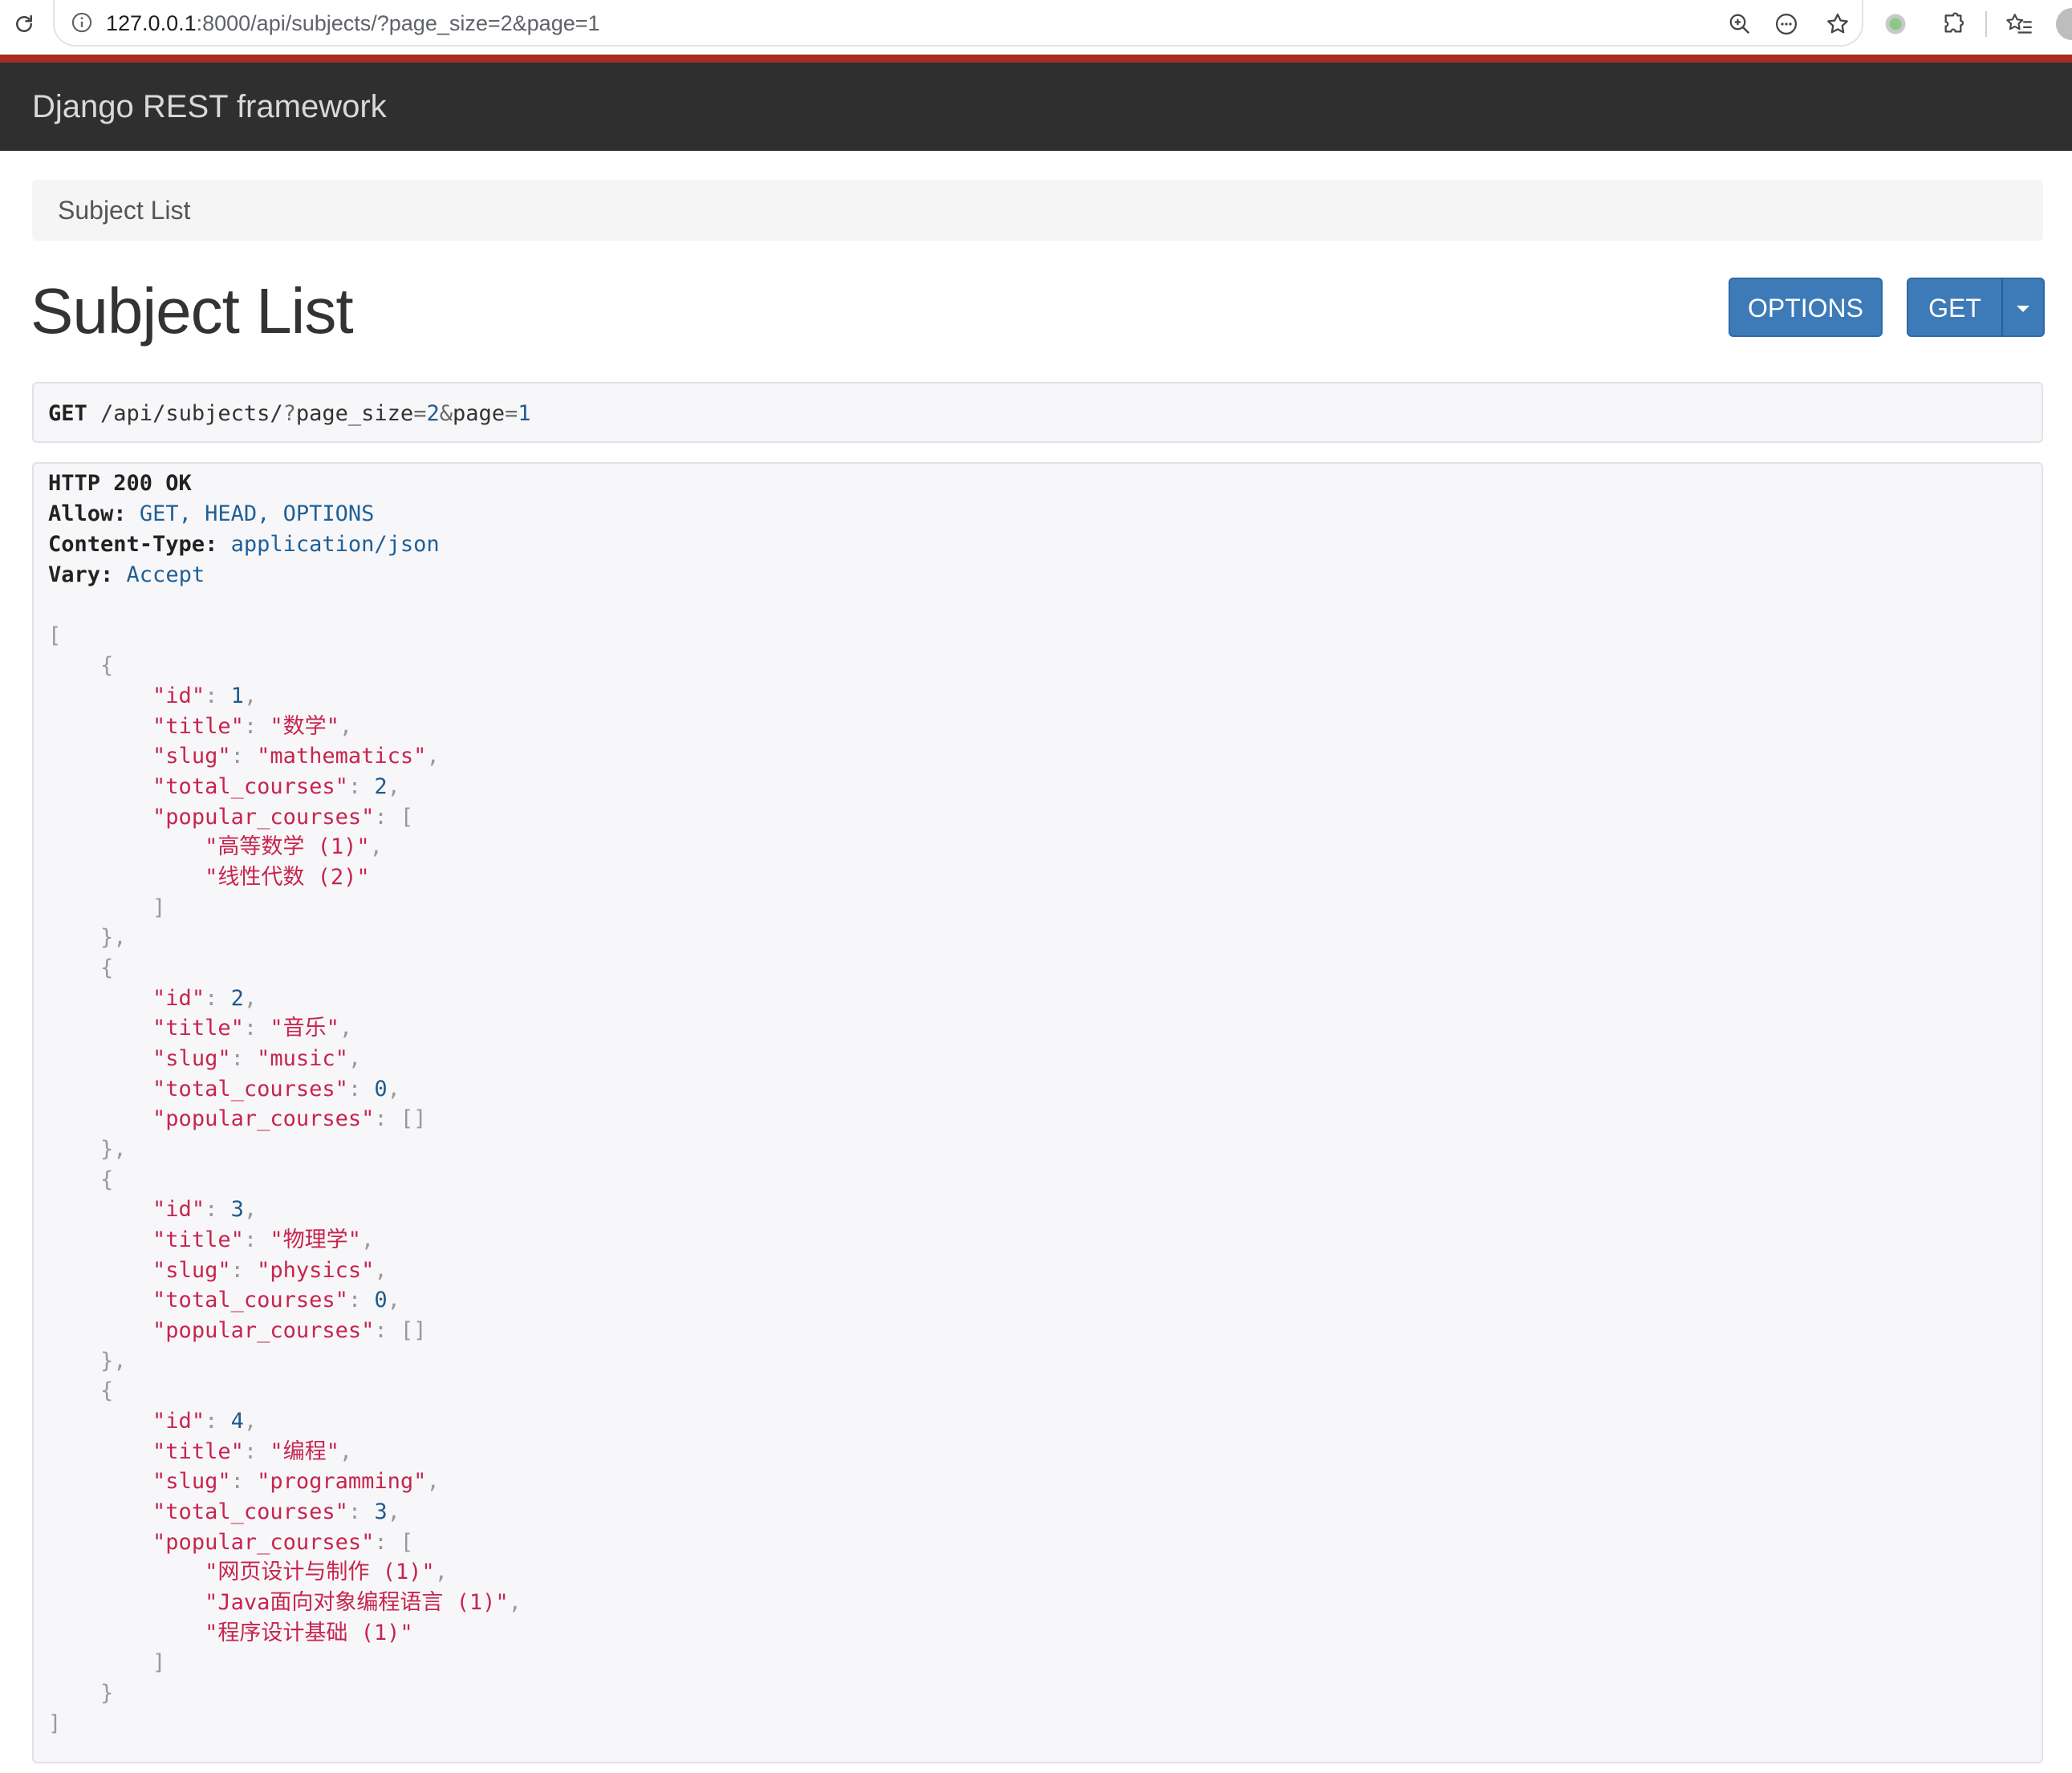  I want to click on response-status: HTTP 200 OK, so click(120, 484).